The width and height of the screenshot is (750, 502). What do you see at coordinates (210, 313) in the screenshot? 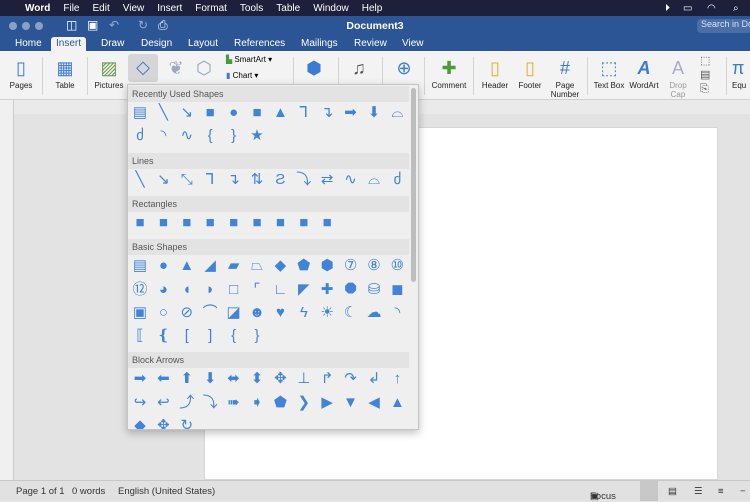
I see `block-arc-icon: ⌒` at bounding box center [210, 313].